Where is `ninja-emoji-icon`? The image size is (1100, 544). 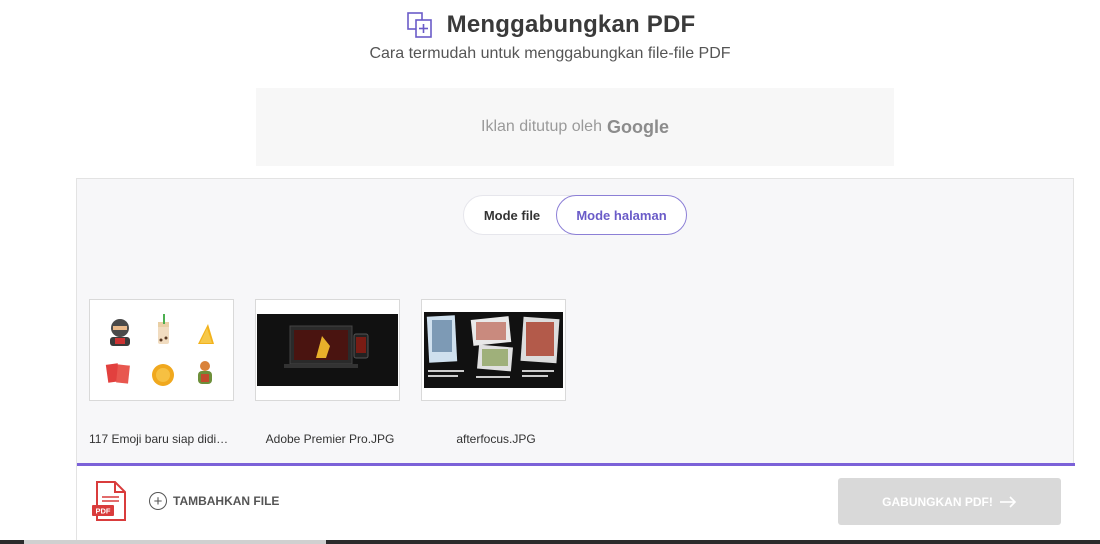 ninja-emoji-icon is located at coordinates (120, 332).